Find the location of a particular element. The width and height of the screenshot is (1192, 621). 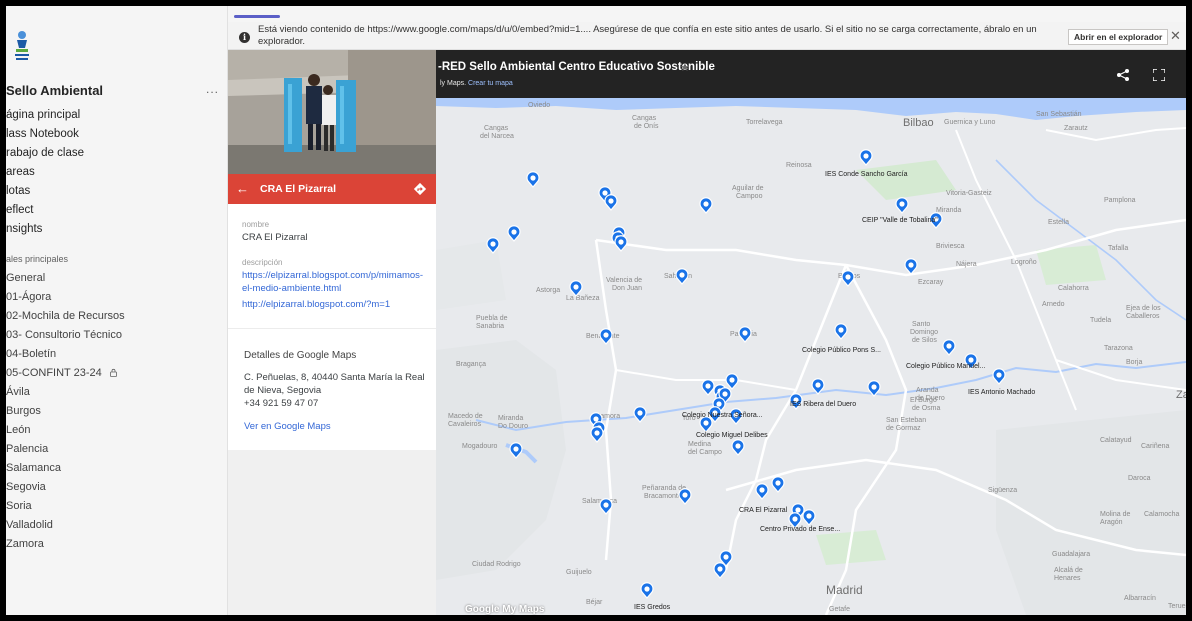

open-in-browser-button: Abrir en el explorador is located at coordinates (1118, 37).